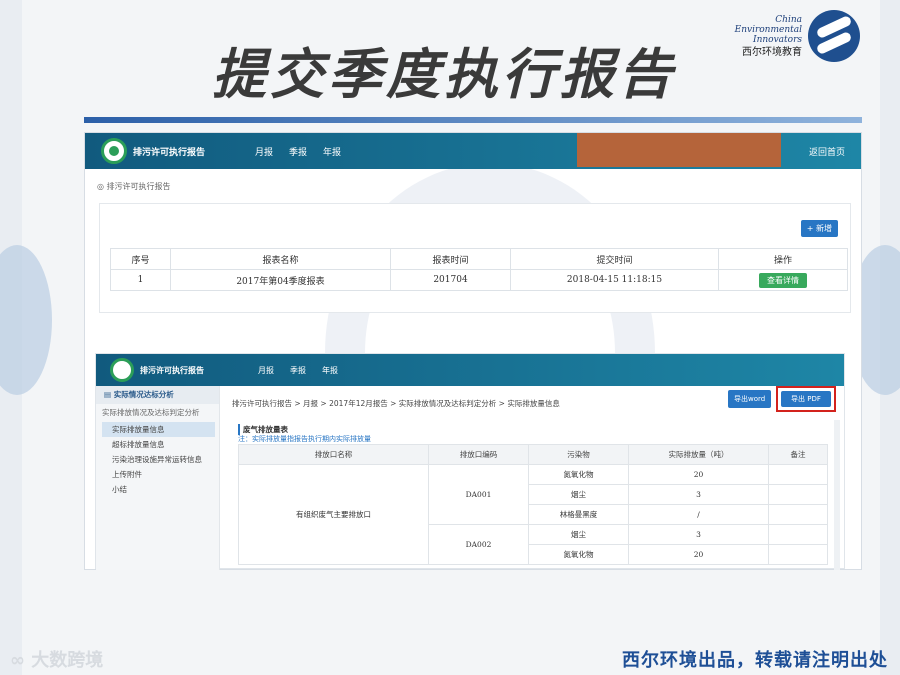  Describe the element at coordinates (478, 544) in the screenshot. I see `cell-outlet-code: DA002` at that location.